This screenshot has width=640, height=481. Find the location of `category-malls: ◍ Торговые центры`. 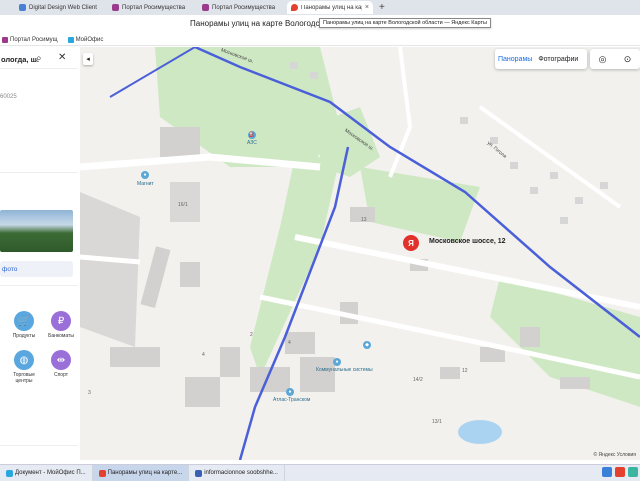

category-malls: ◍ Торговые центры is located at coordinates (24, 367).